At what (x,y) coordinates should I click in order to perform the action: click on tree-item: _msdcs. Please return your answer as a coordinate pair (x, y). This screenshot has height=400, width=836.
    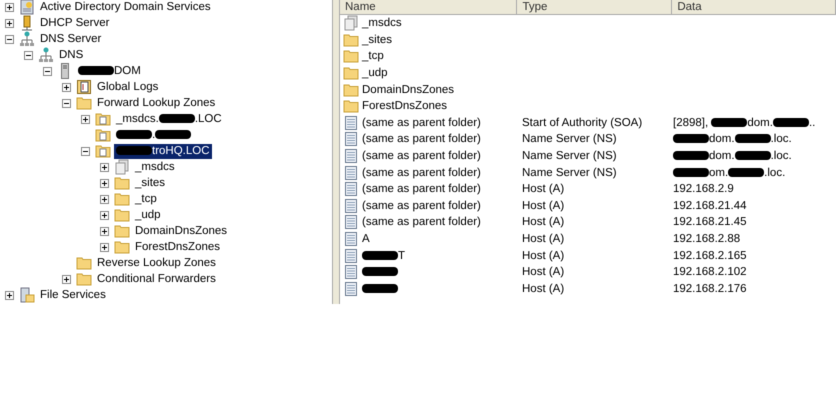
    Looking at the image, I should click on (155, 167).